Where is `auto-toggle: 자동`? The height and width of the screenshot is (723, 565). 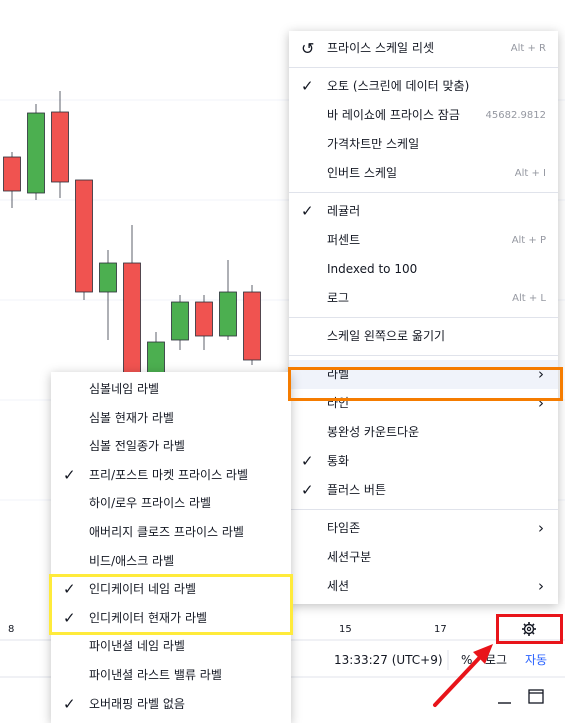
auto-toggle: 자동 is located at coordinates (536, 660).